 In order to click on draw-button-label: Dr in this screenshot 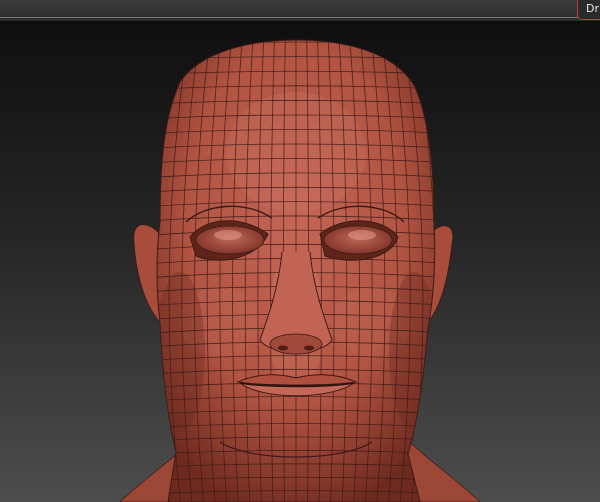, I will do `click(592, 8)`.